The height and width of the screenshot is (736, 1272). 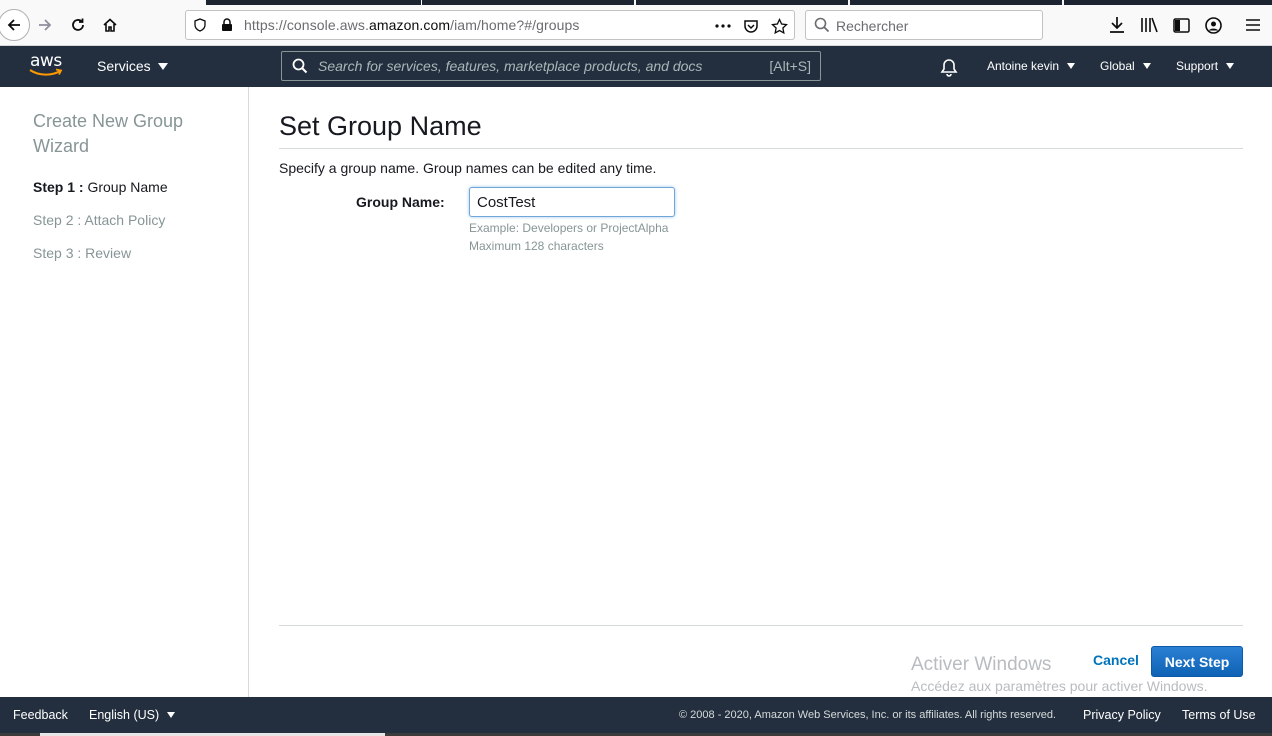 What do you see at coordinates (48, 65) in the screenshot?
I see `aws-logo: aws` at bounding box center [48, 65].